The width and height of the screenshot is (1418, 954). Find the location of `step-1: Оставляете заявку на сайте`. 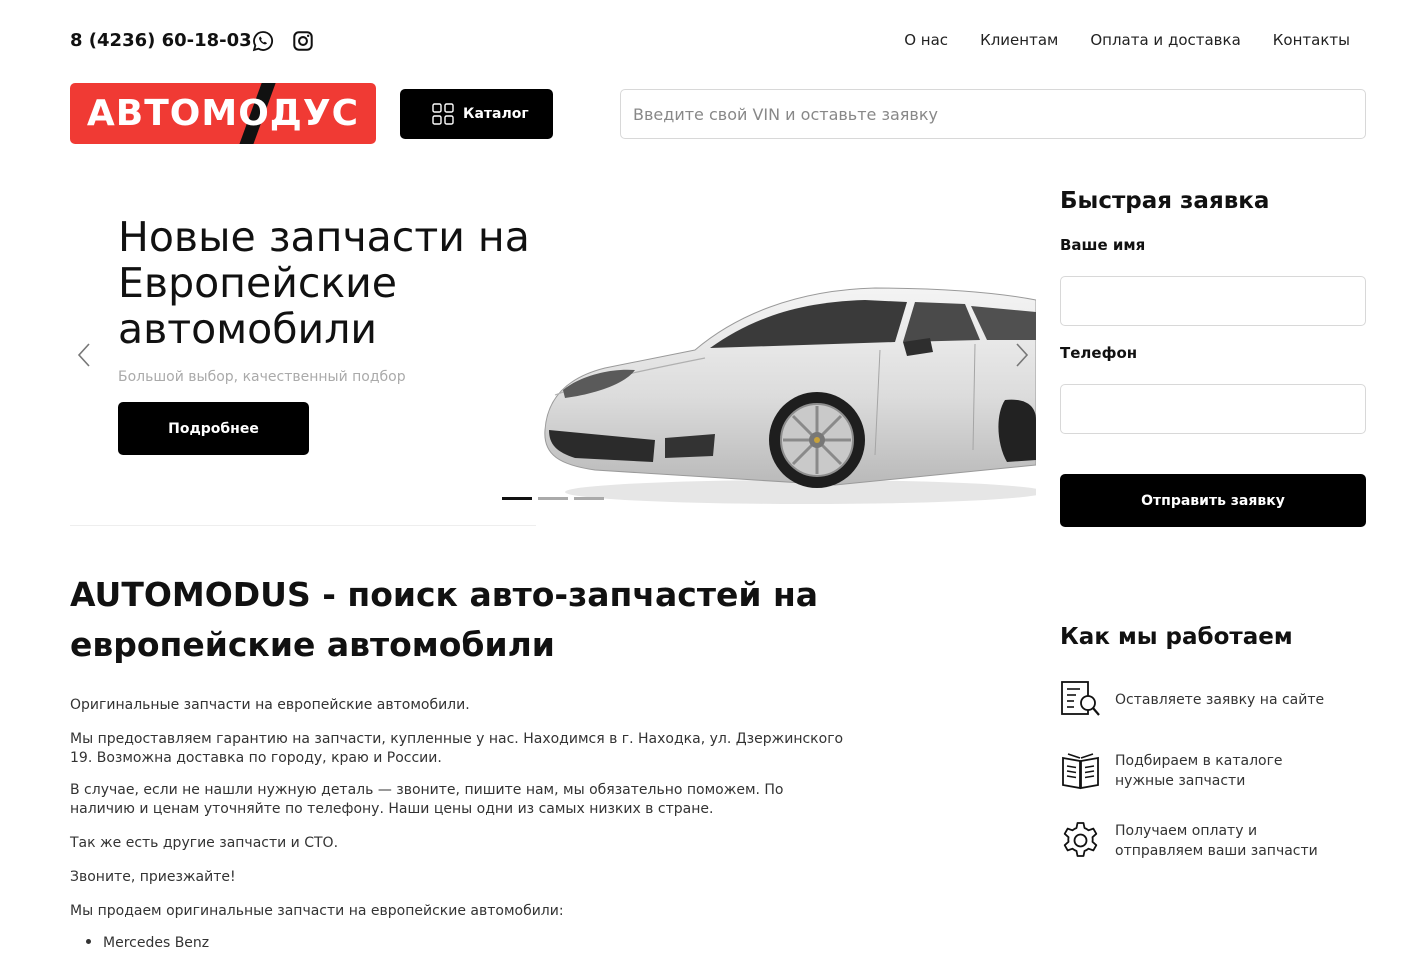

step-1: Оставляете заявку на сайте is located at coordinates (1202, 699).